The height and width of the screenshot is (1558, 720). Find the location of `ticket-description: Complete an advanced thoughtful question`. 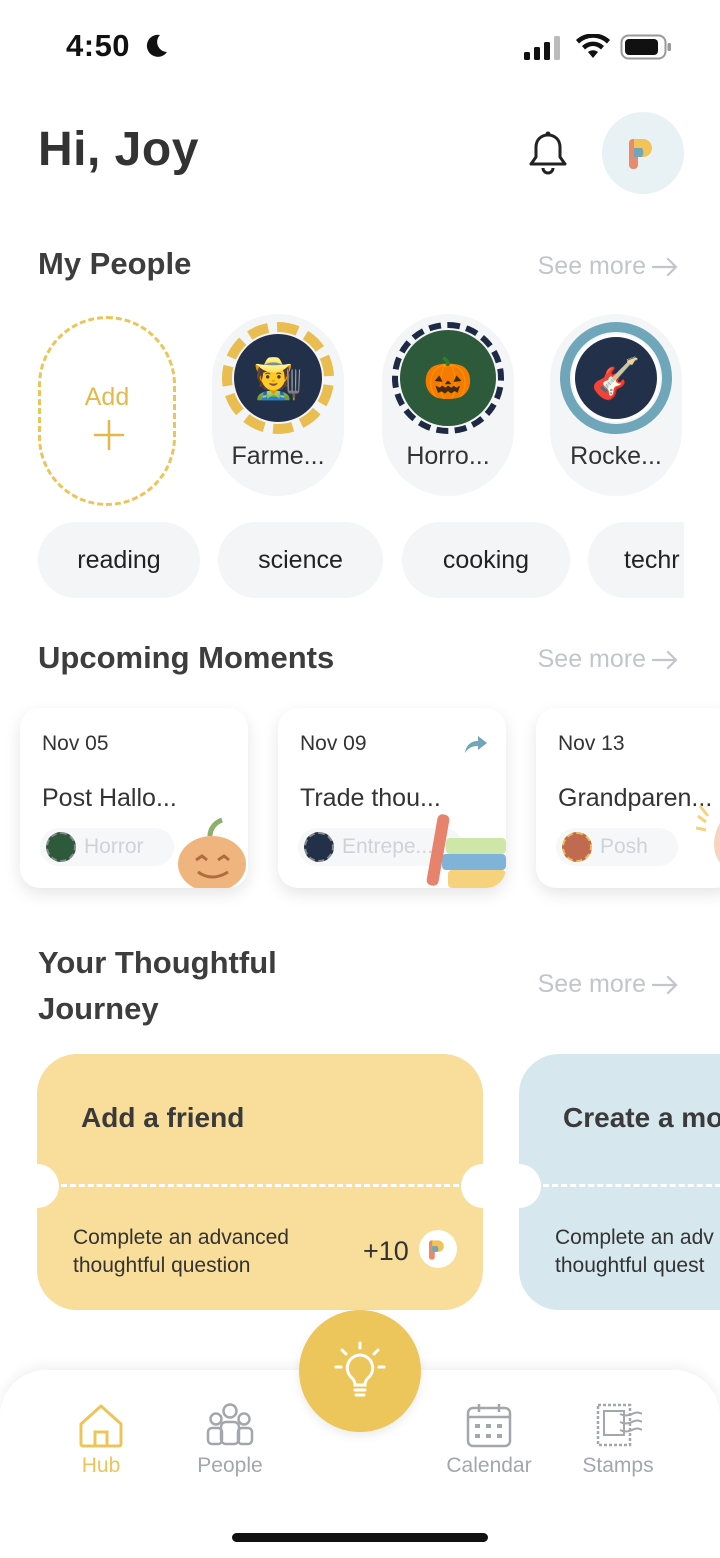

ticket-description: Complete an advanced thoughtful question is located at coordinates (181, 1252).